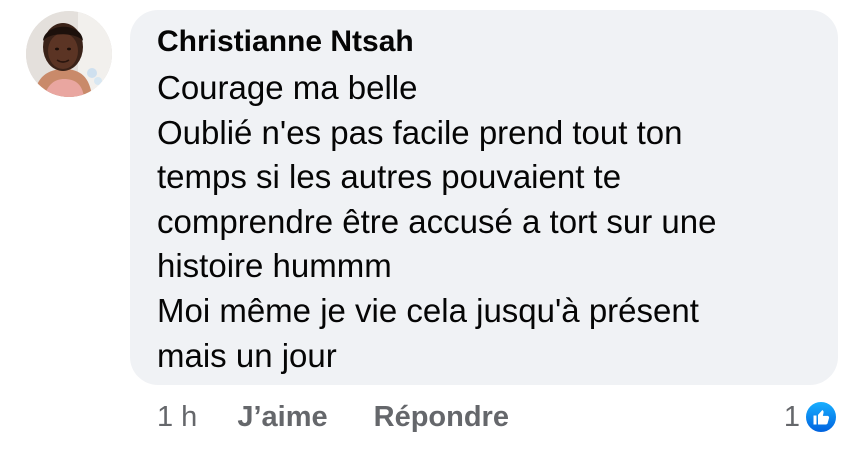 This screenshot has height=449, width=864. Describe the element at coordinates (247, 355) in the screenshot. I see `comment-text-line: mais un jour` at that location.